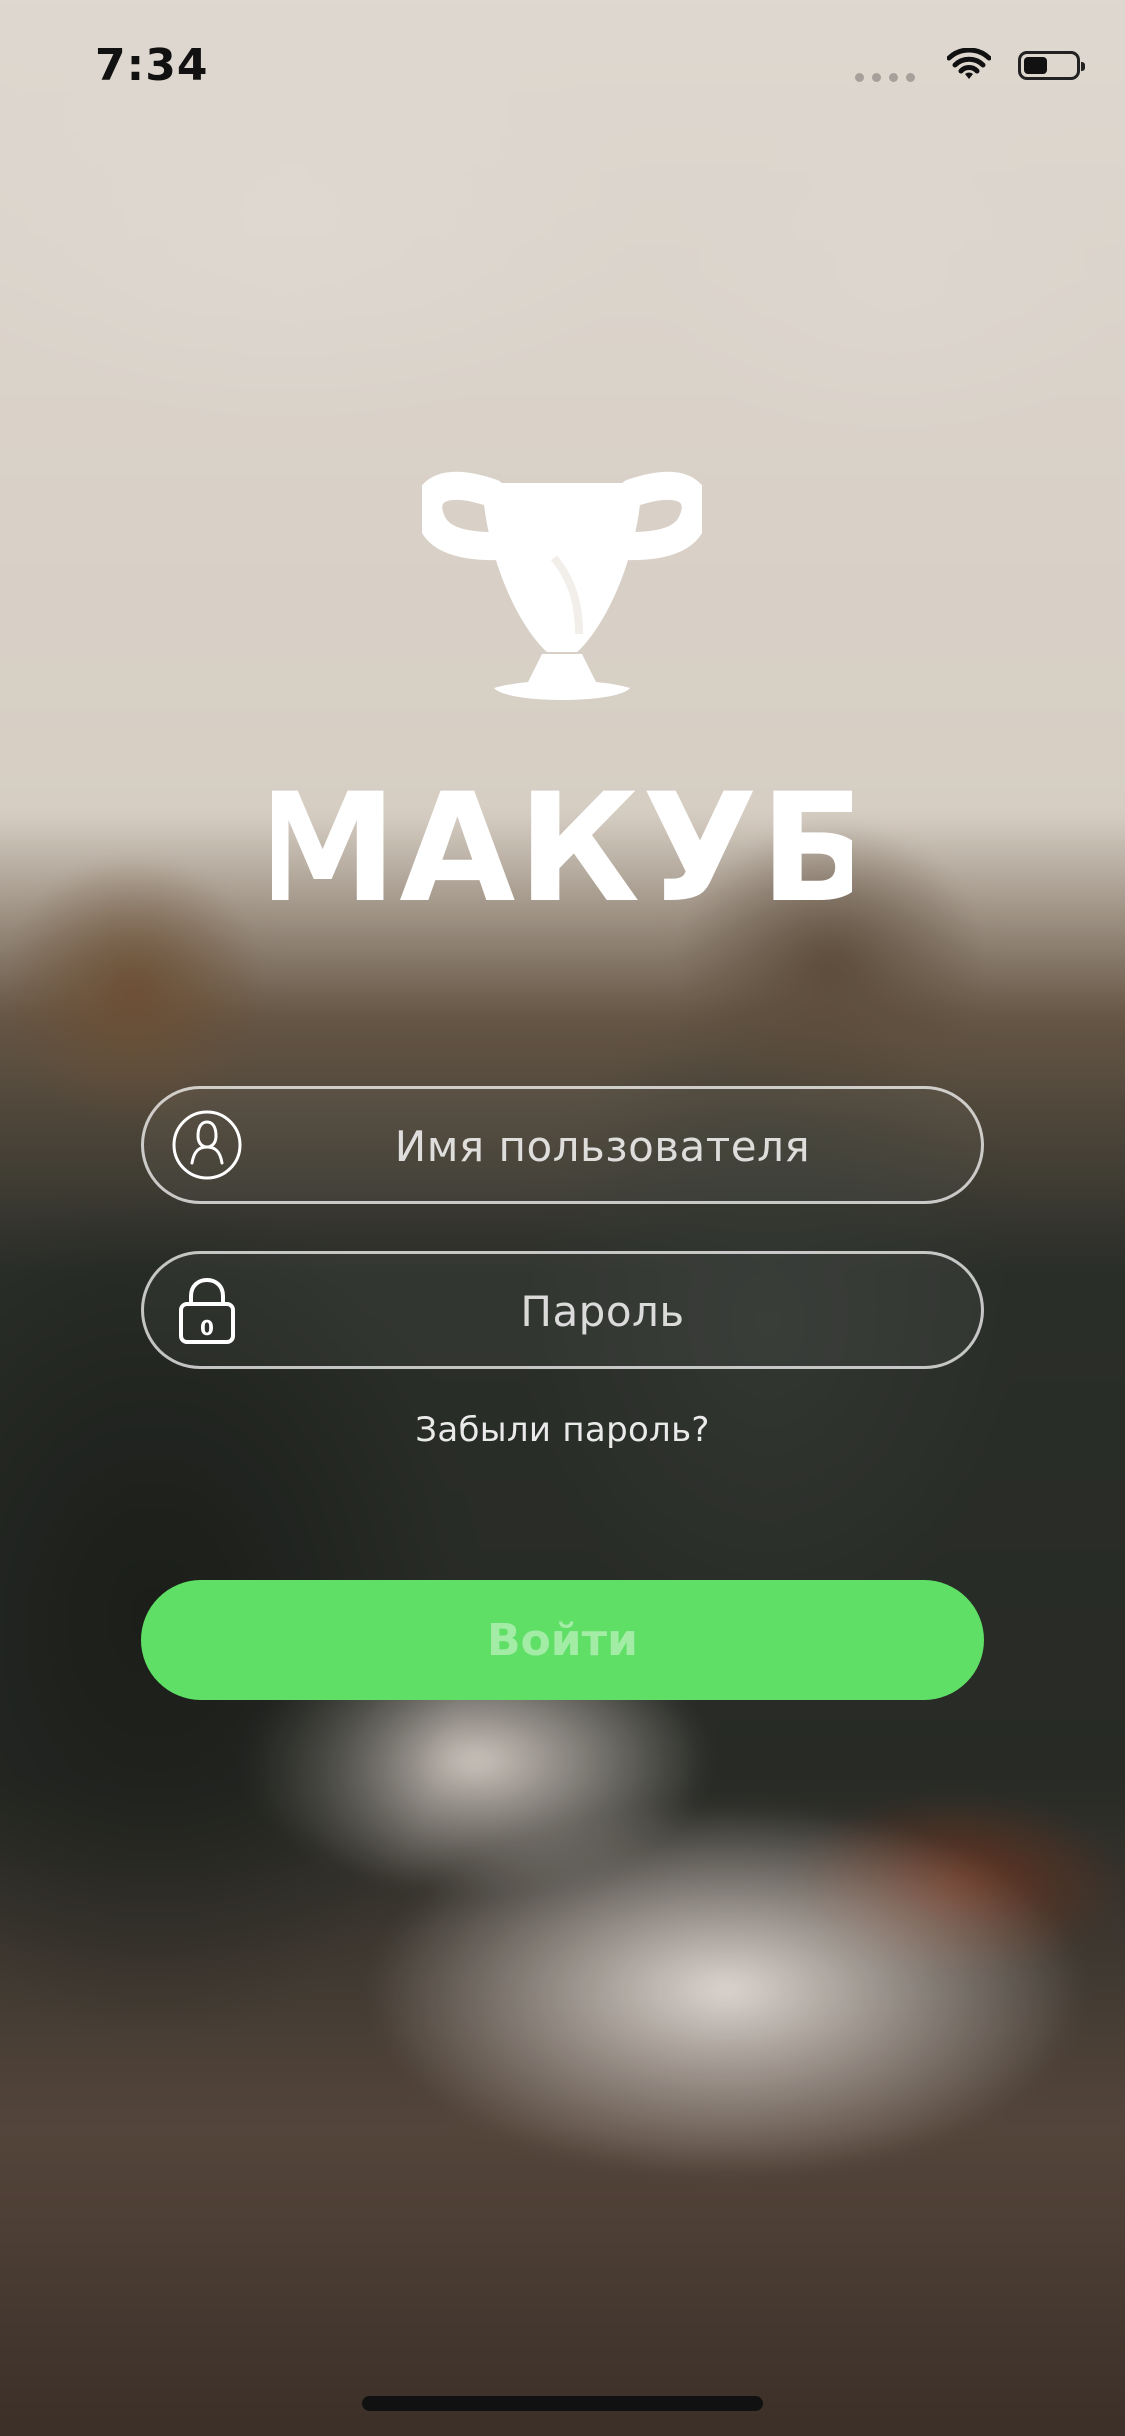 This screenshot has width=1125, height=2436. Describe the element at coordinates (207, 1145) in the screenshot. I see `user-icon` at that location.